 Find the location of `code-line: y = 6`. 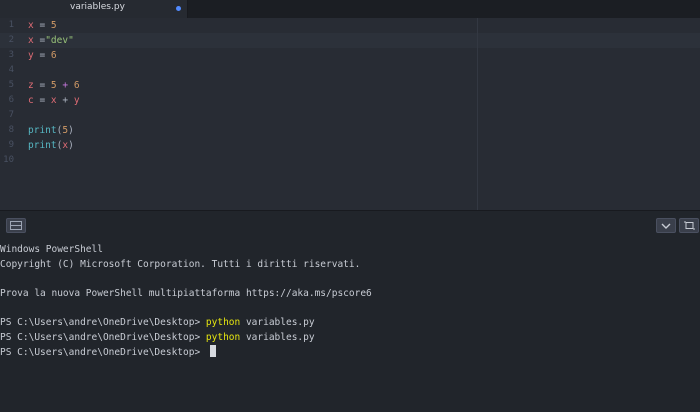

code-line: y = 6 is located at coordinates (42, 55).